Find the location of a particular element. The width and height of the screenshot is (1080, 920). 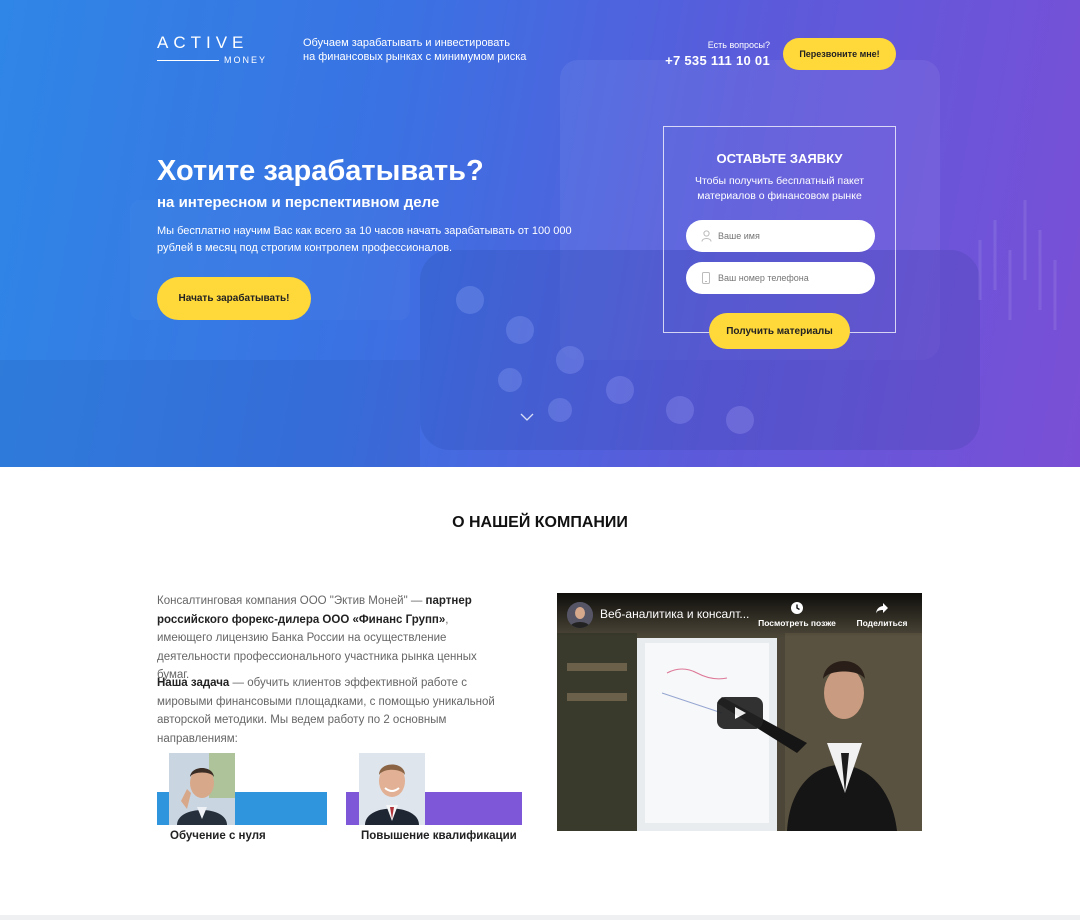

watch-later-button: Посмотреть позже is located at coordinates (797, 614).